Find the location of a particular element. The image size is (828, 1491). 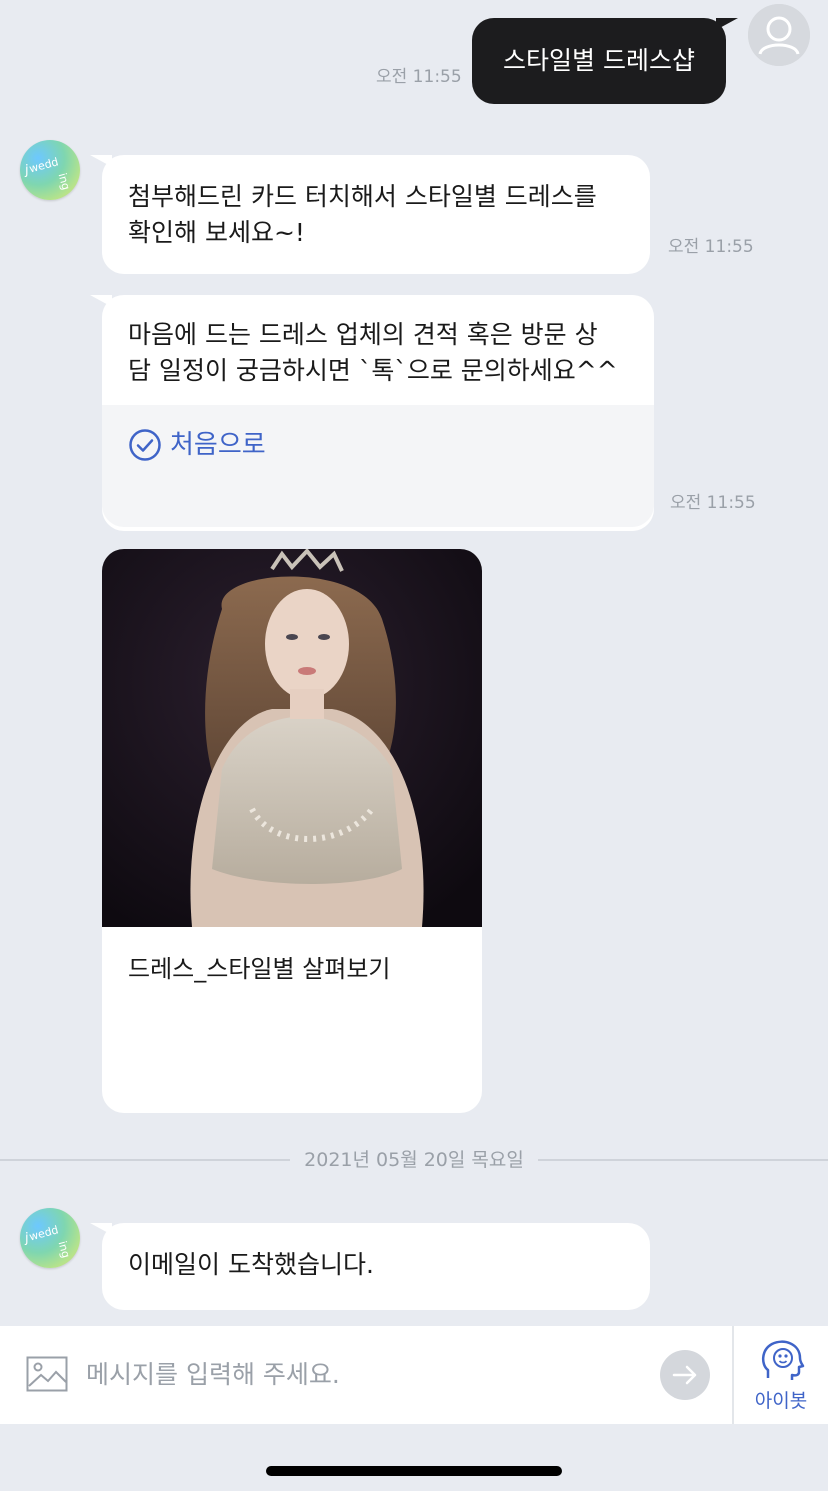

image-icon is located at coordinates (47, 1374).